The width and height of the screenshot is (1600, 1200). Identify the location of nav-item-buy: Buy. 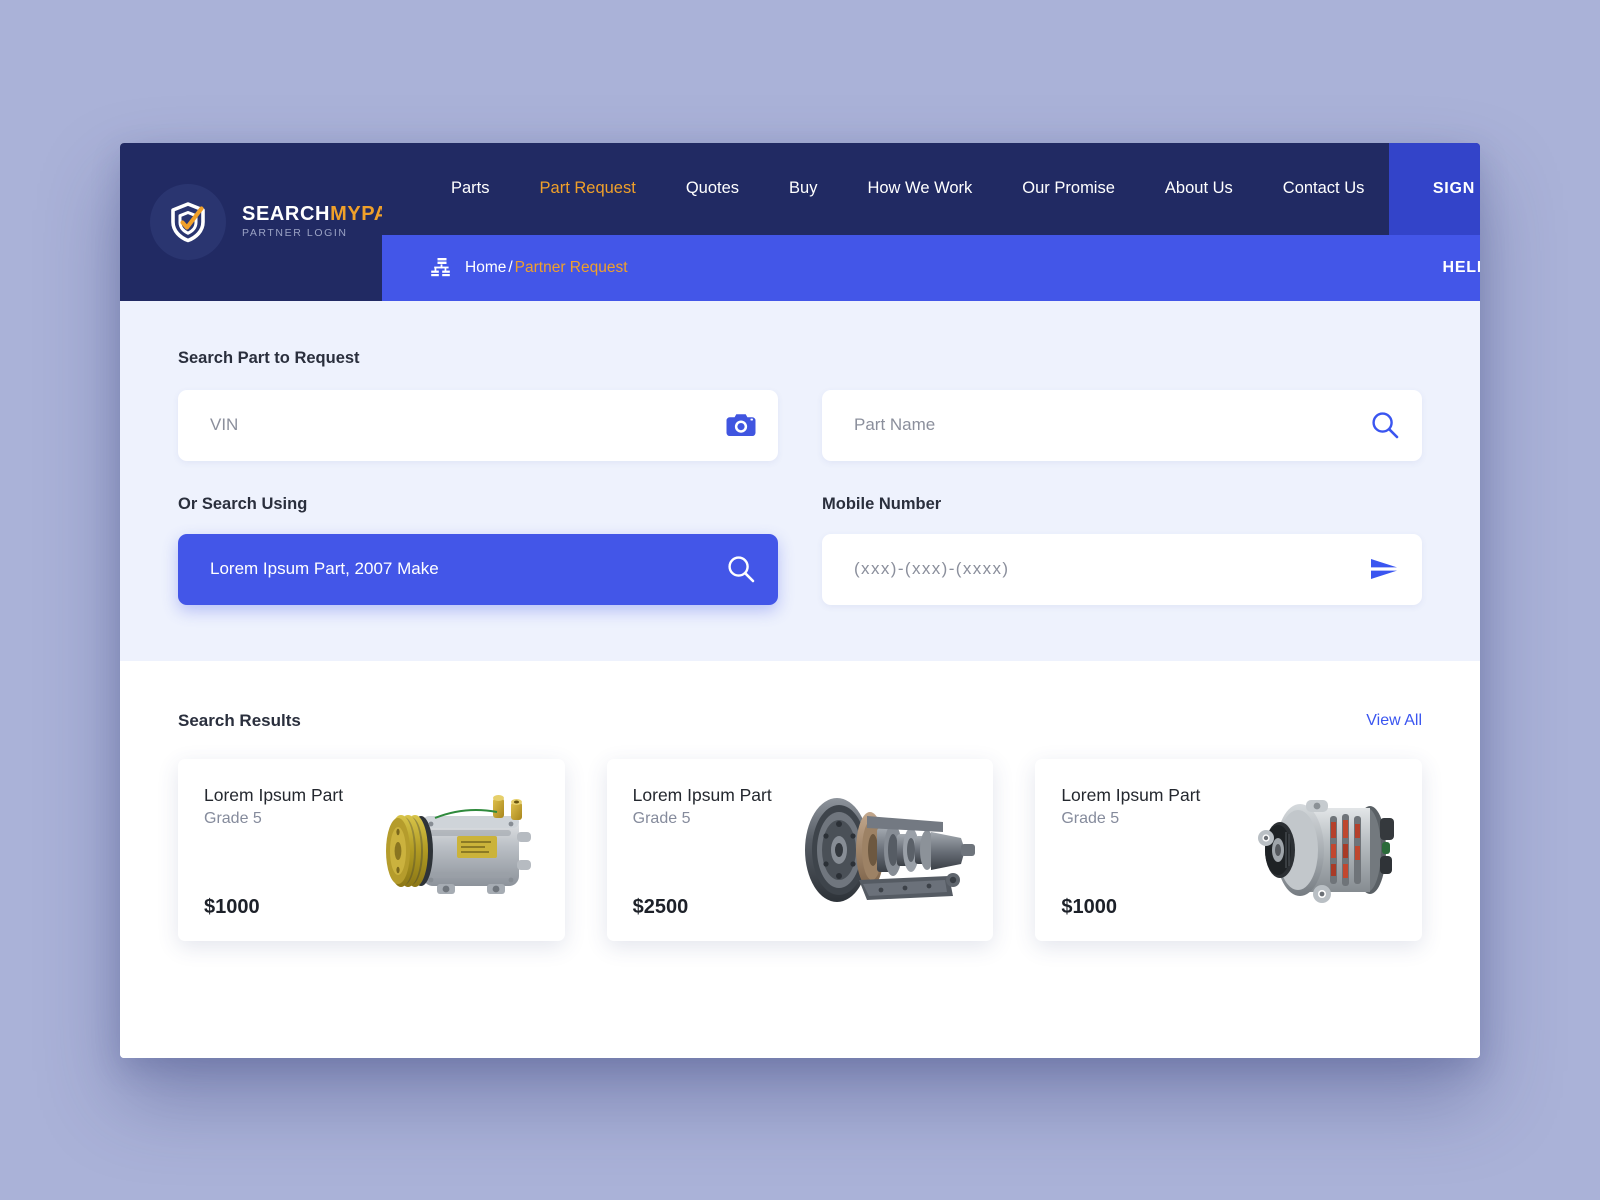
(803, 188).